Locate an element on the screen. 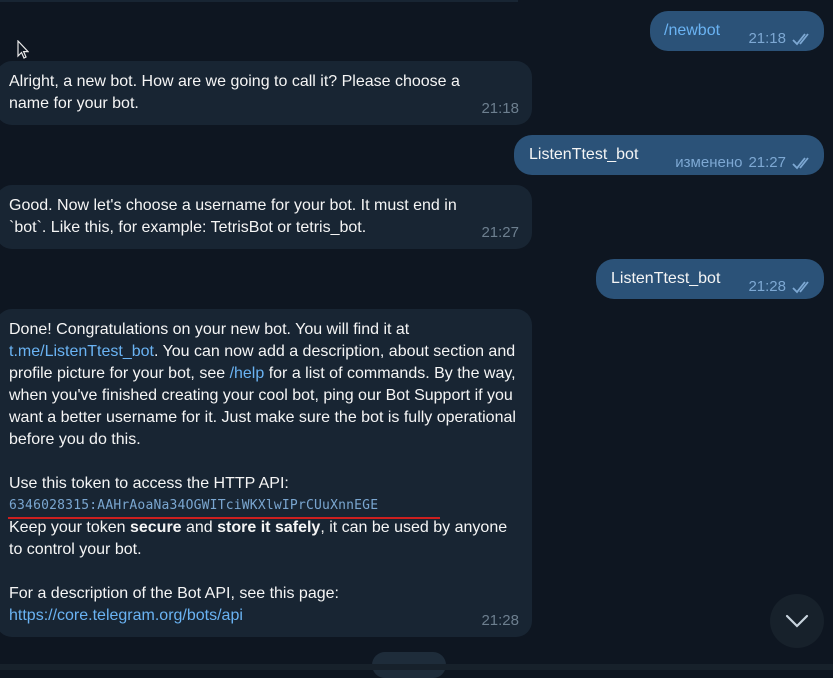 This screenshot has height=678, width=833. bold-text: secure is located at coordinates (155, 527).